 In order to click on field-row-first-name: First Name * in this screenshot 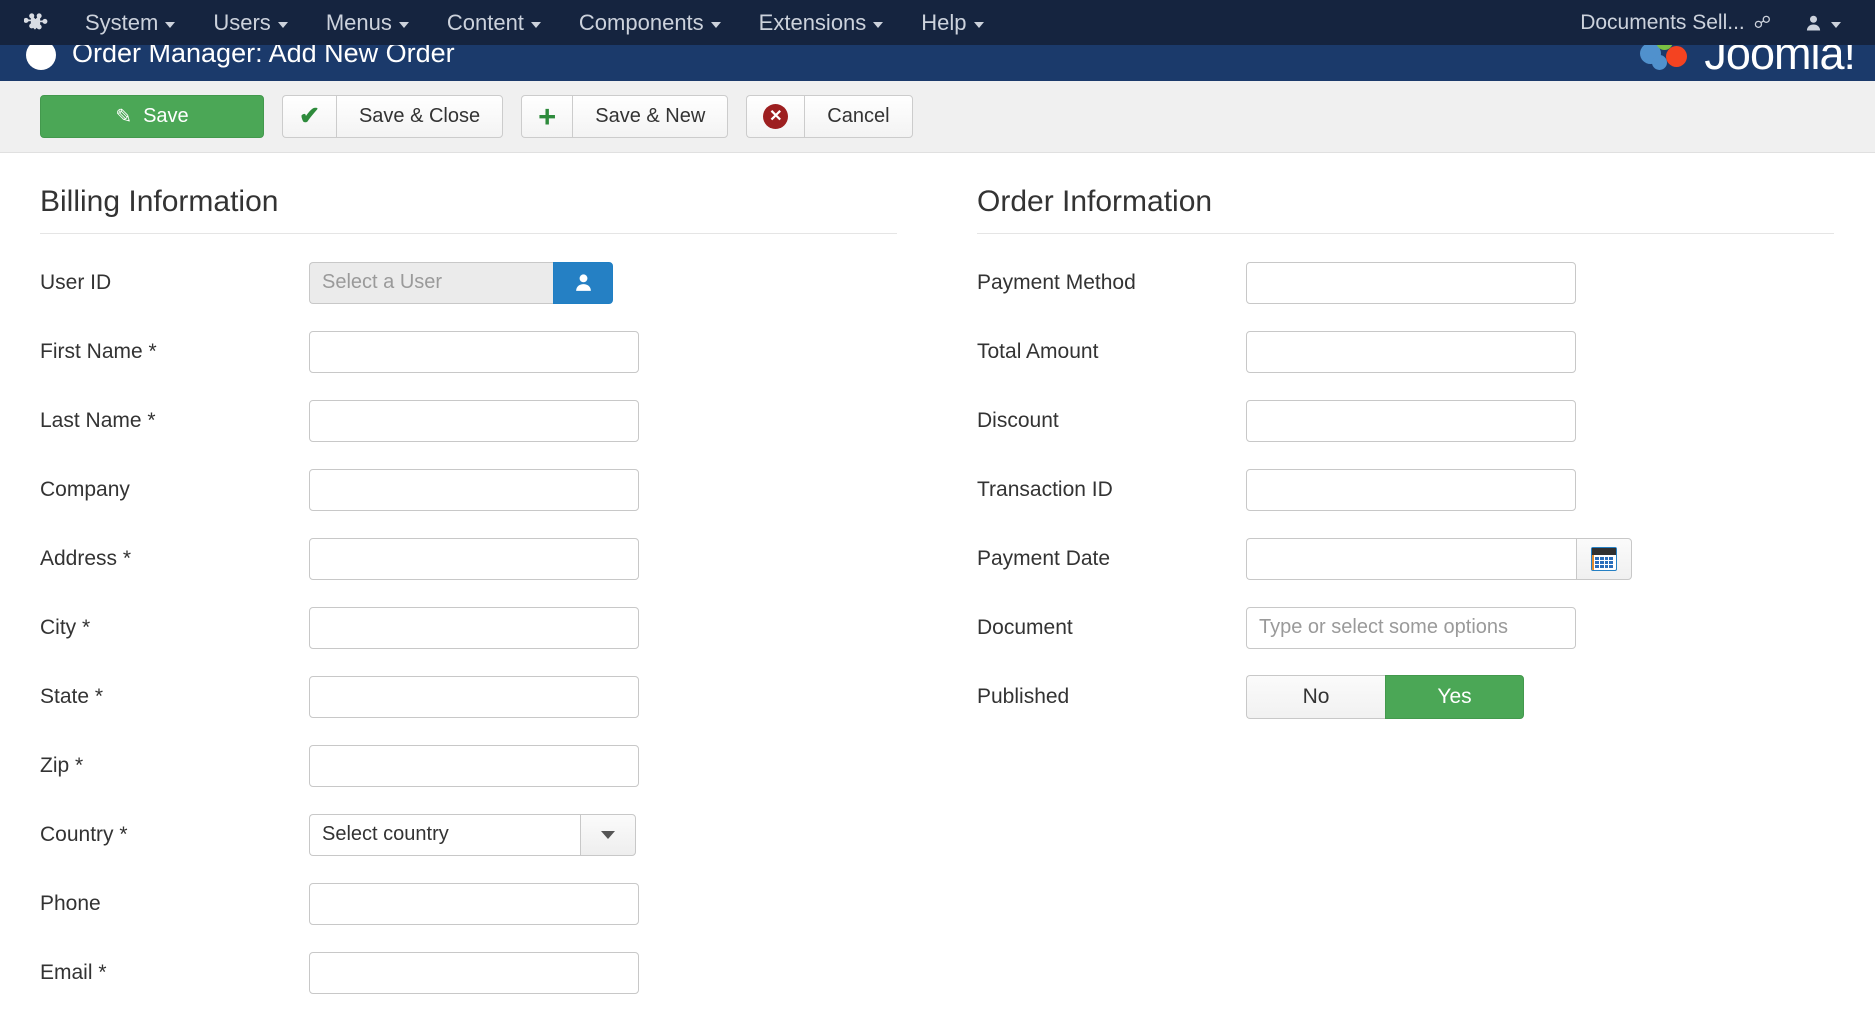, I will do `click(468, 351)`.